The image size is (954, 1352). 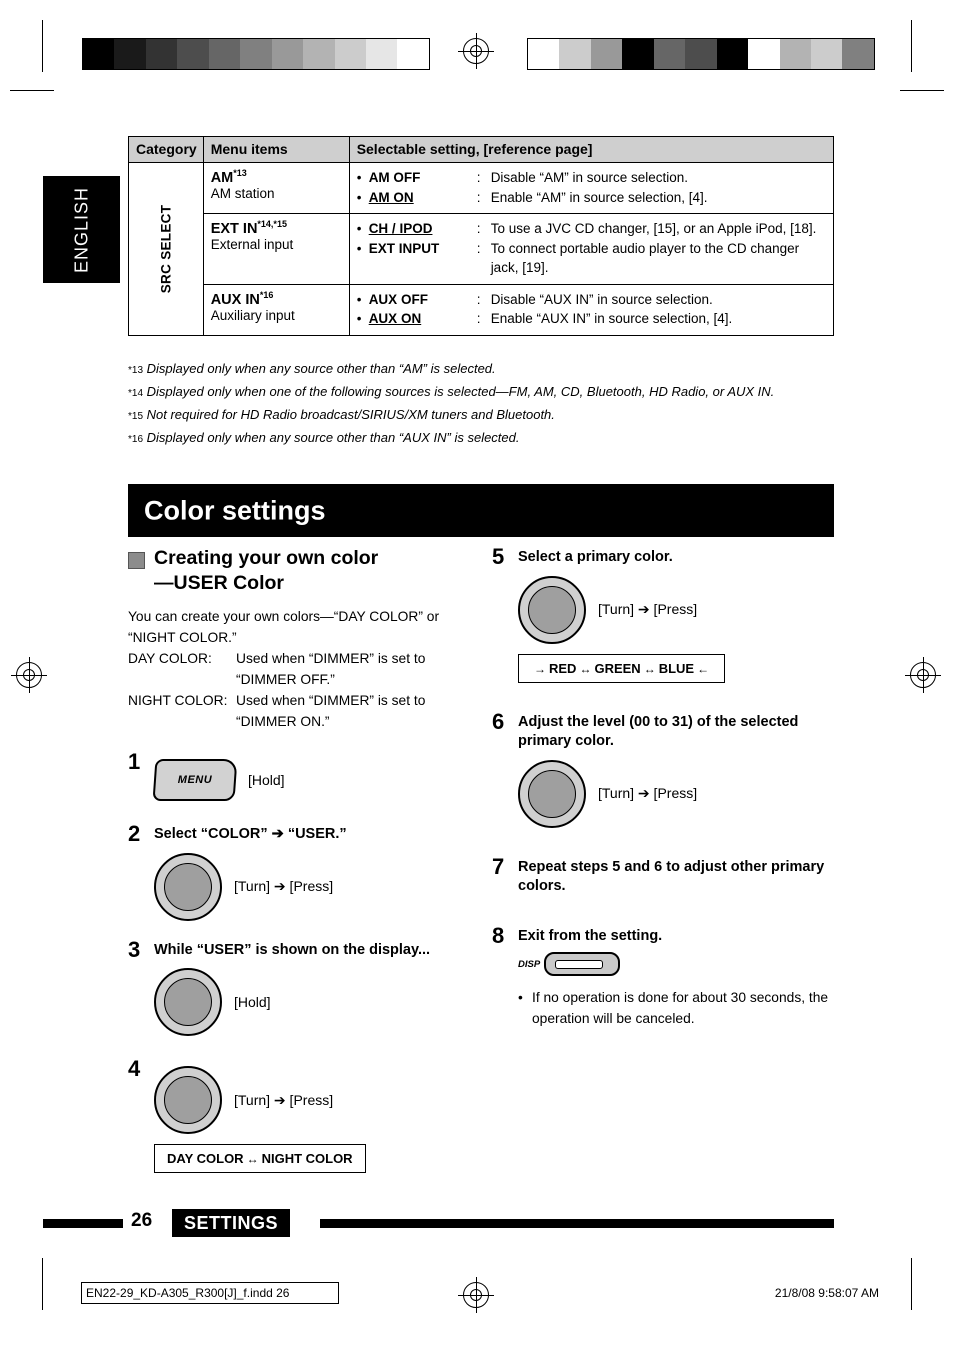 What do you see at coordinates (307, 1159) in the screenshot?
I see `cycle-option: NIGHT COLOR` at bounding box center [307, 1159].